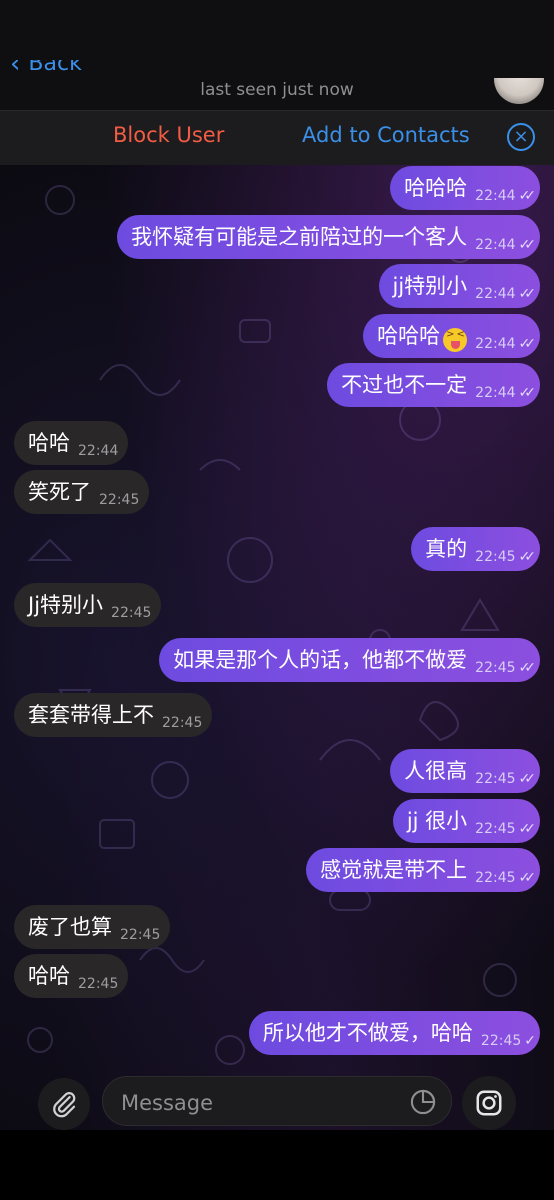 The width and height of the screenshot is (554, 1200). Describe the element at coordinates (529, 1041) in the screenshot. I see `single-check-icon: ✓` at that location.